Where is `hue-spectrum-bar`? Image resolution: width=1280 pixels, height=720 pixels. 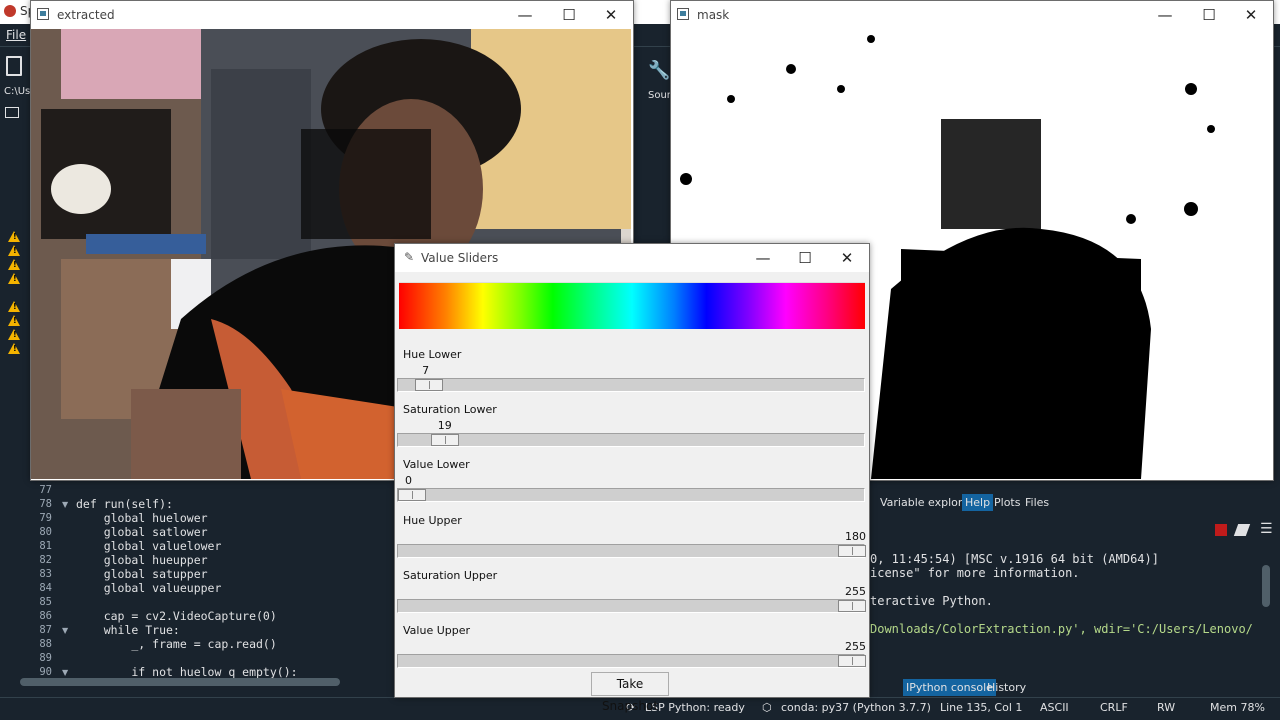
hue-spectrum-bar is located at coordinates (632, 305).